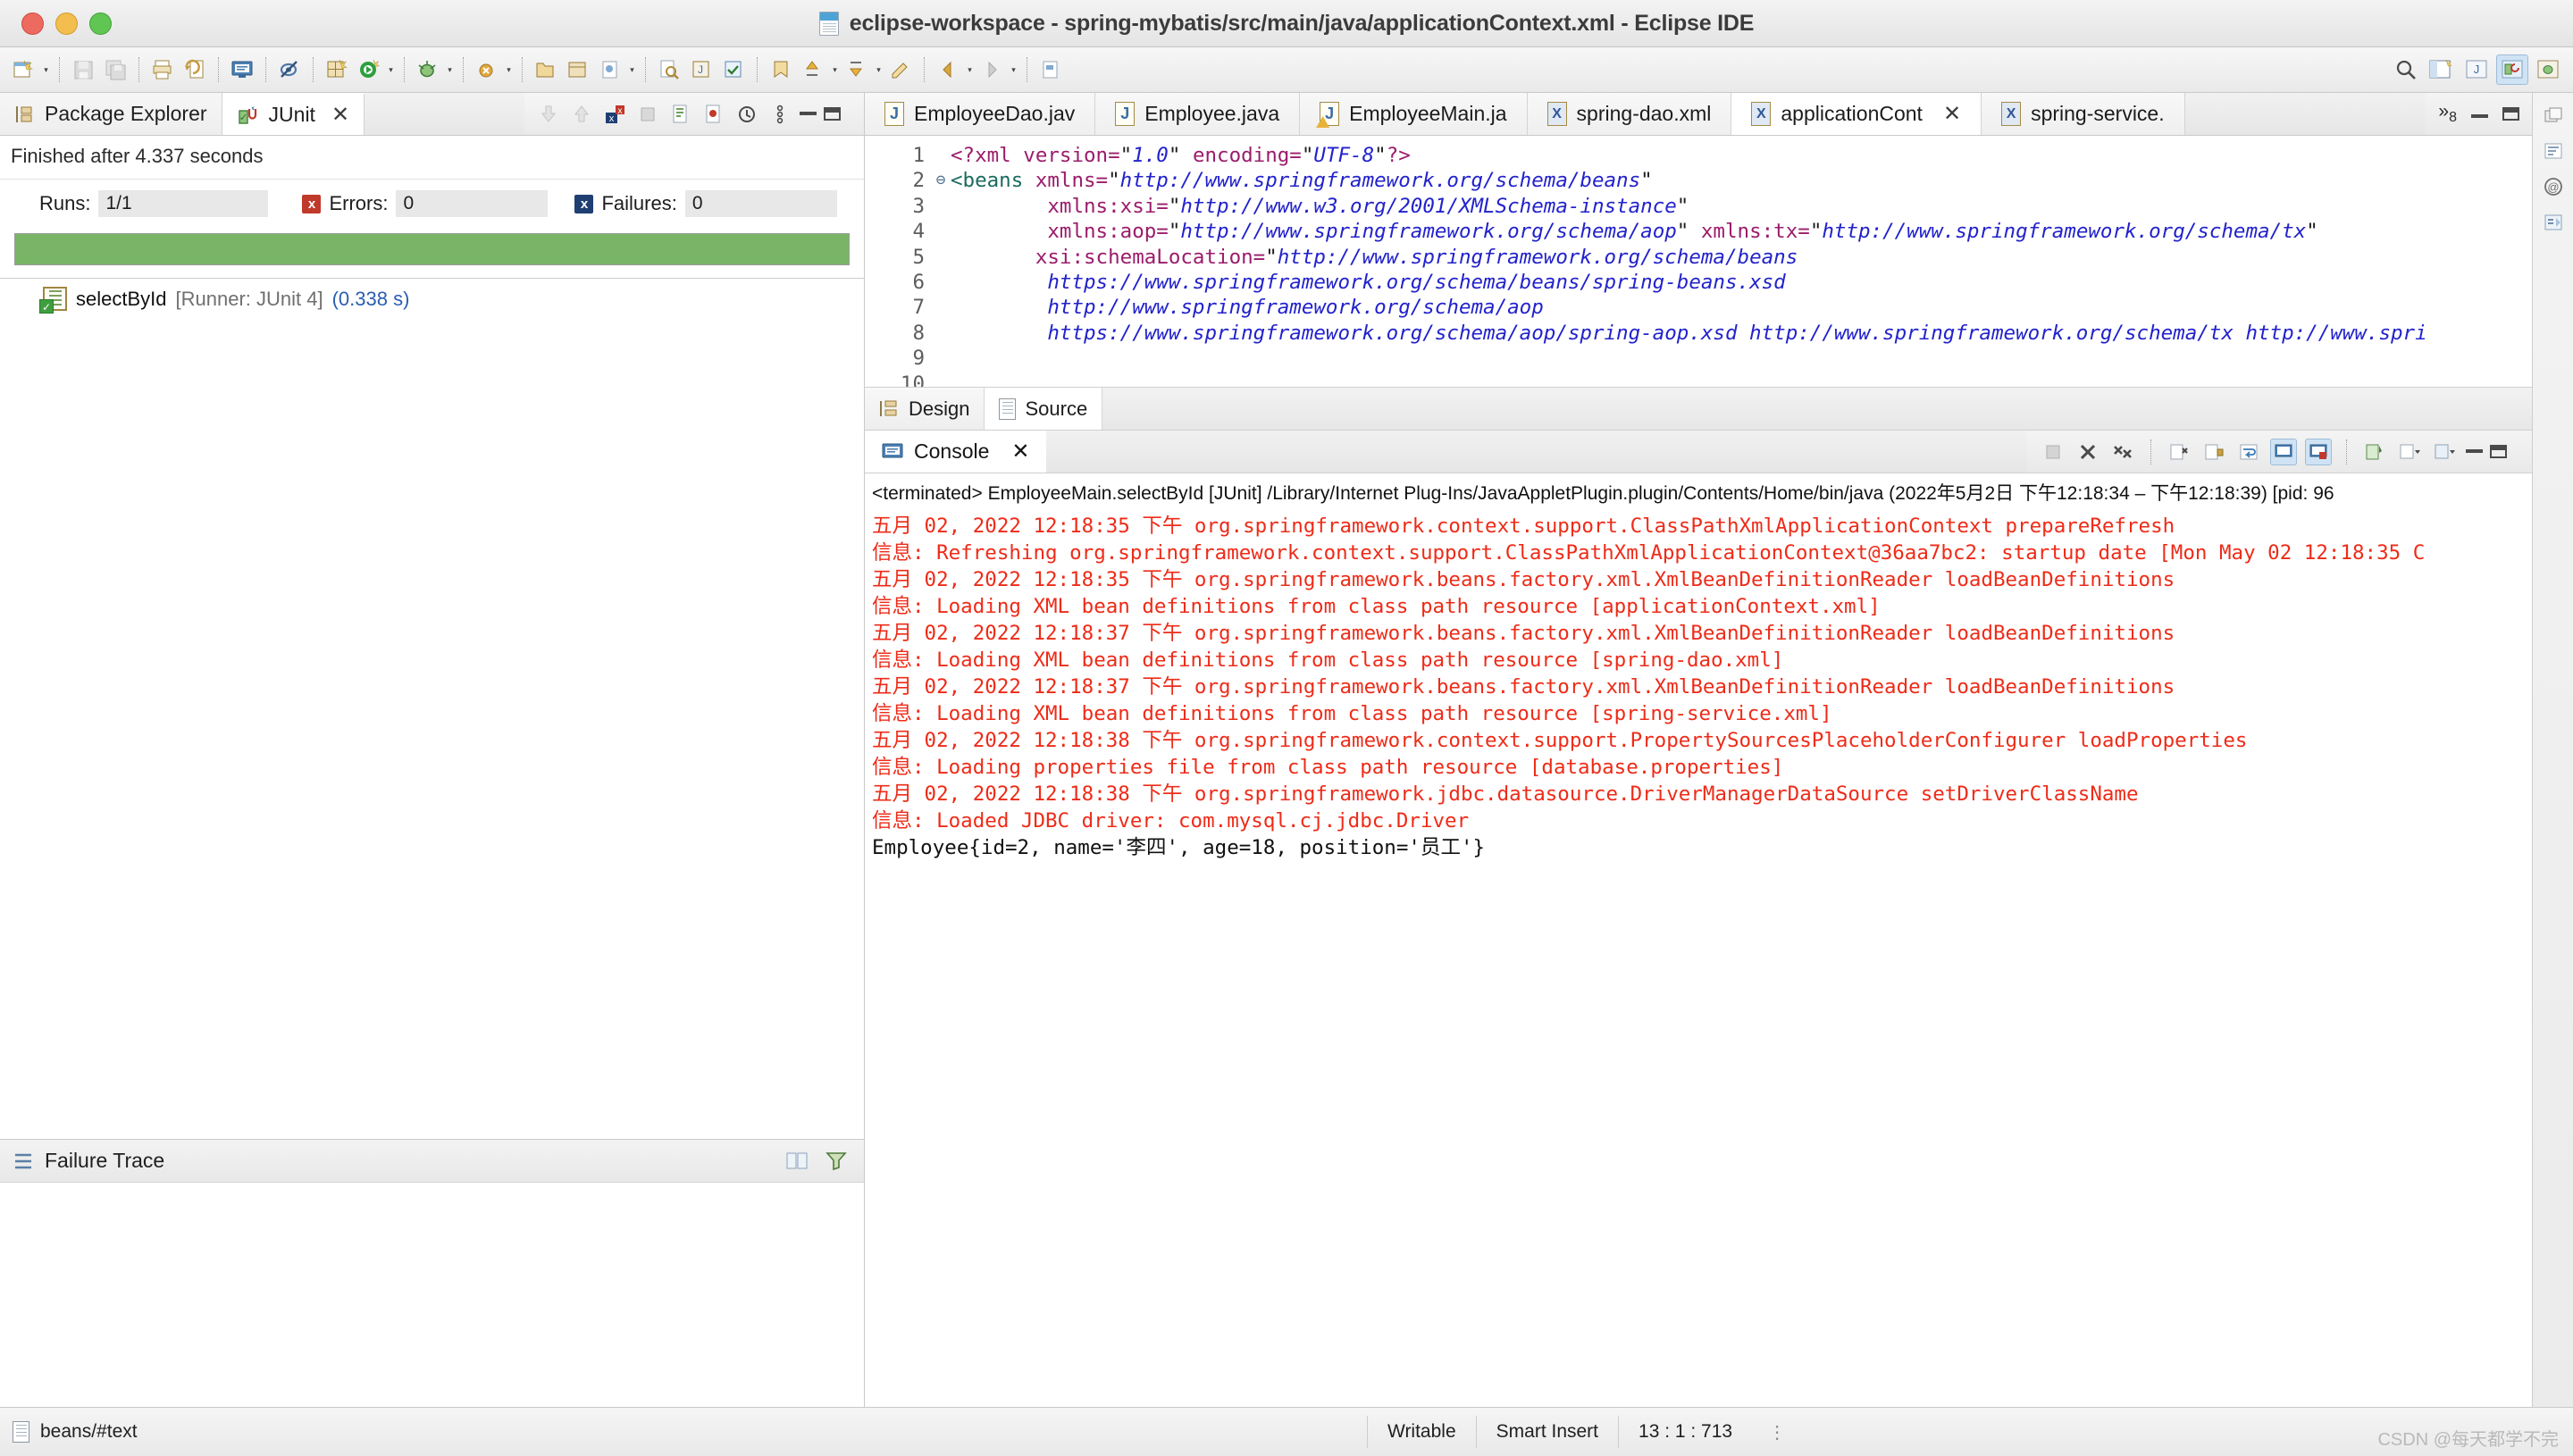 This screenshot has width=2573, height=1456. What do you see at coordinates (2213, 452) in the screenshot?
I see `scroll-lock-icon` at bounding box center [2213, 452].